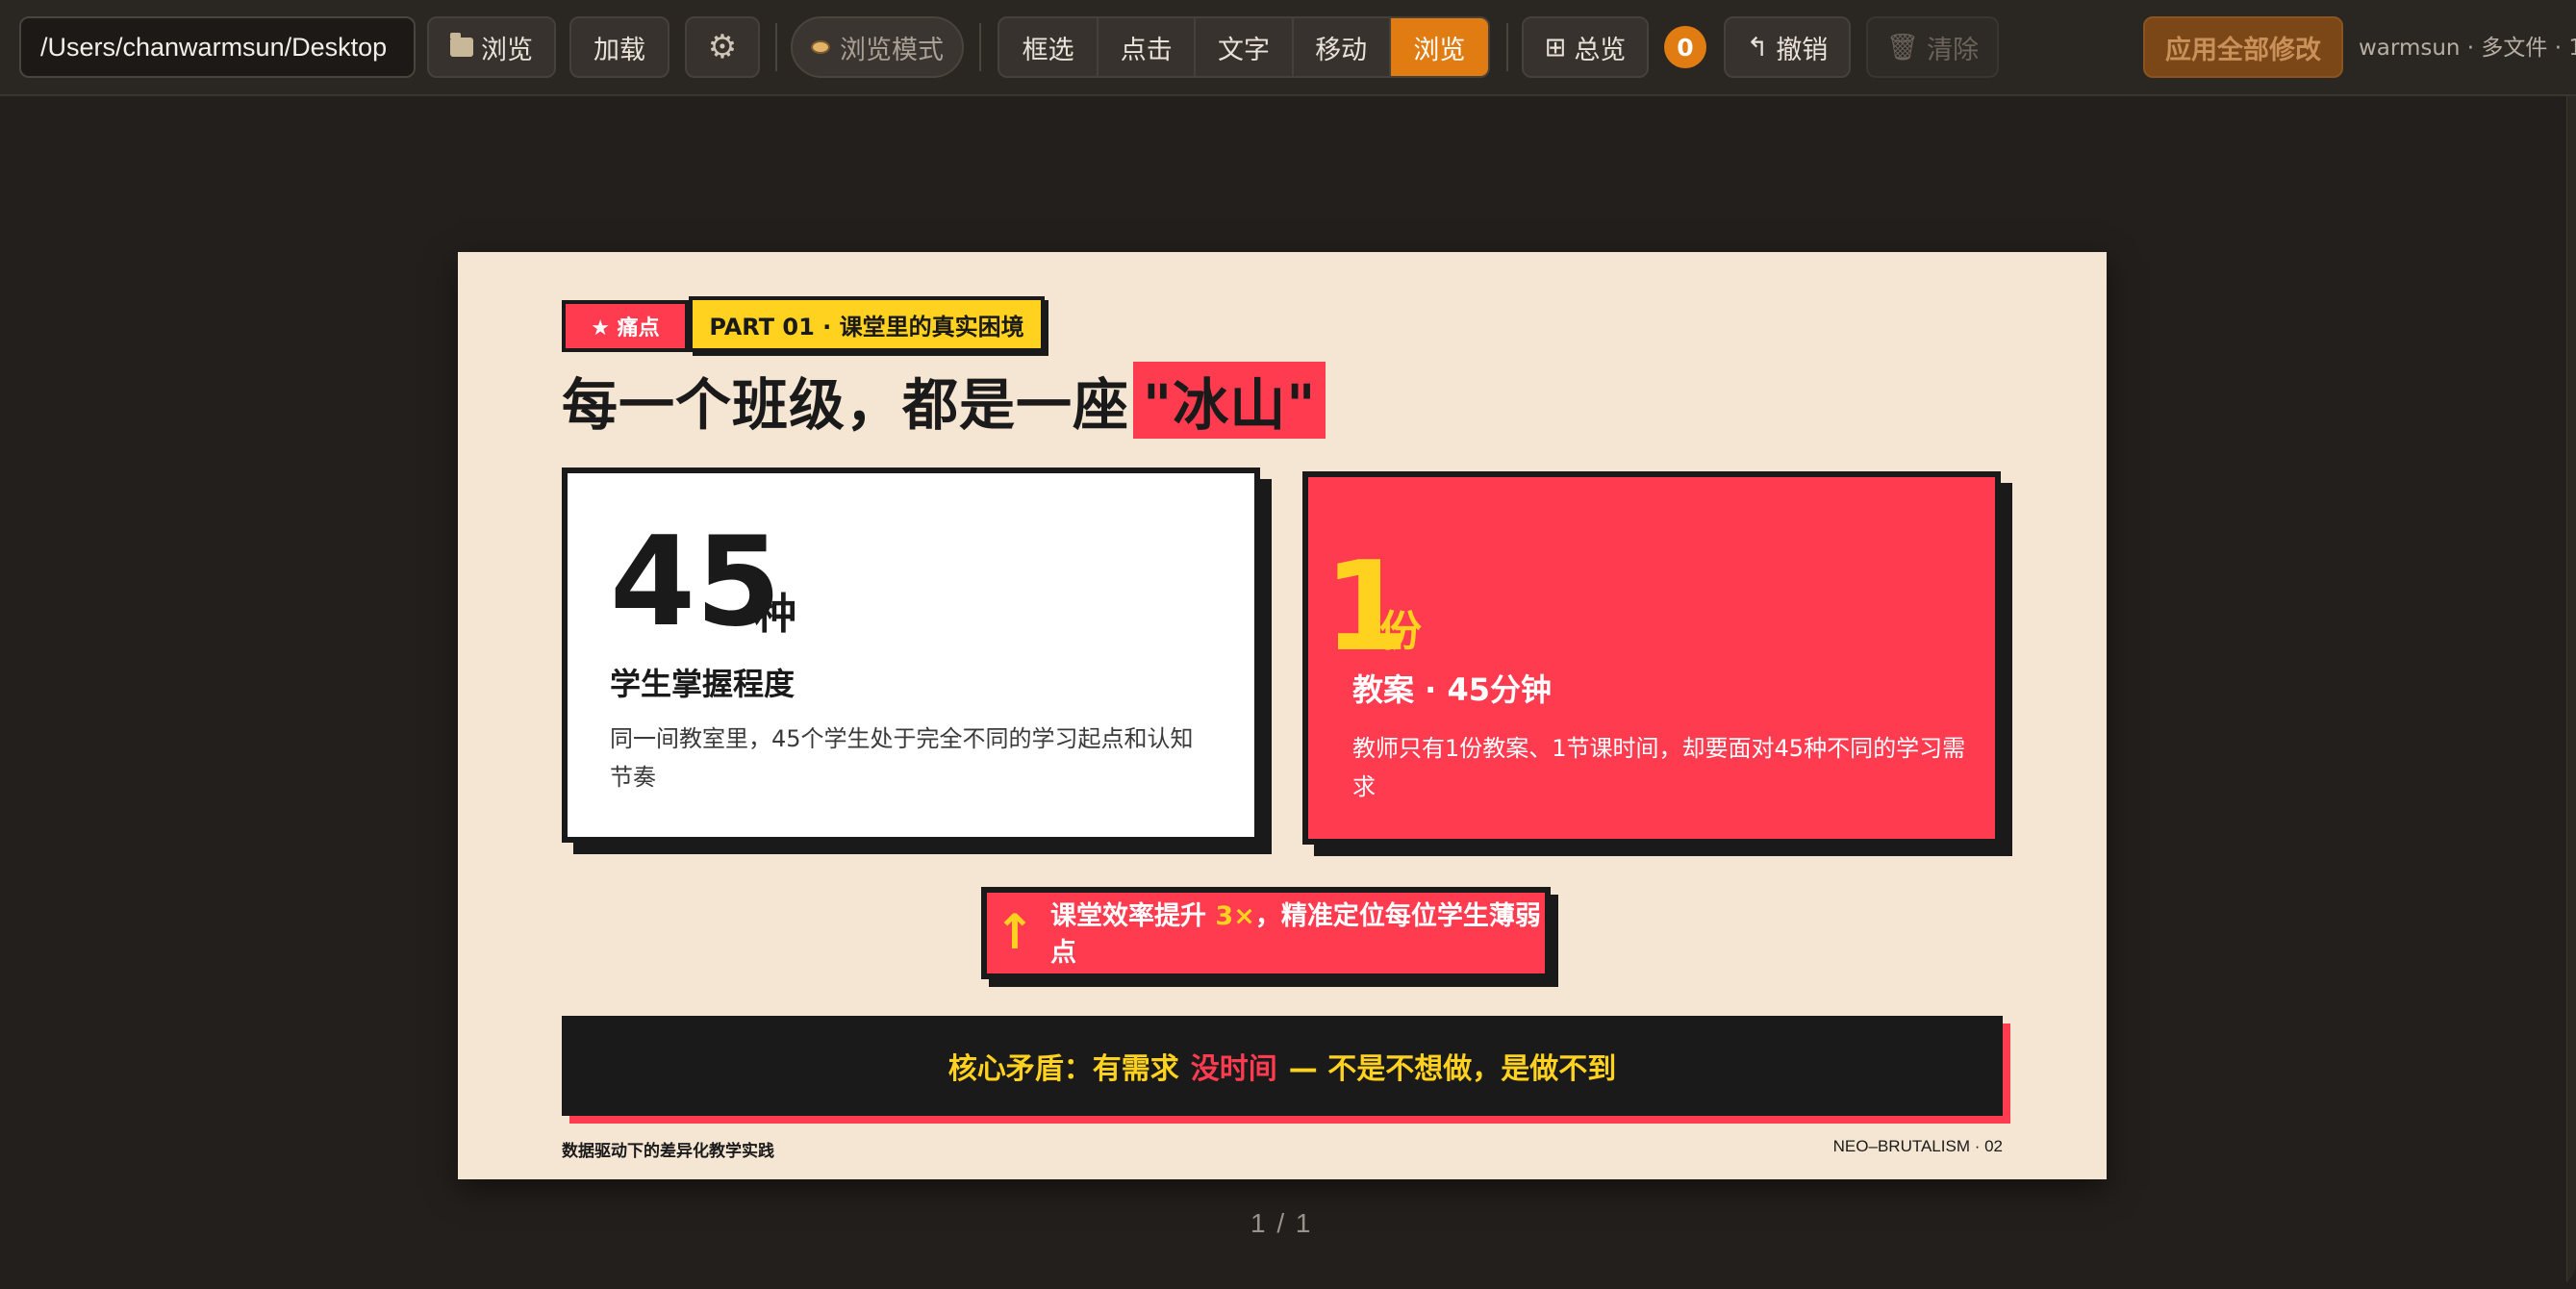 Image resolution: width=2576 pixels, height=1289 pixels. Describe the element at coordinates (846, 405) in the screenshot. I see `title-main: 每一个班级，都是一座` at that location.